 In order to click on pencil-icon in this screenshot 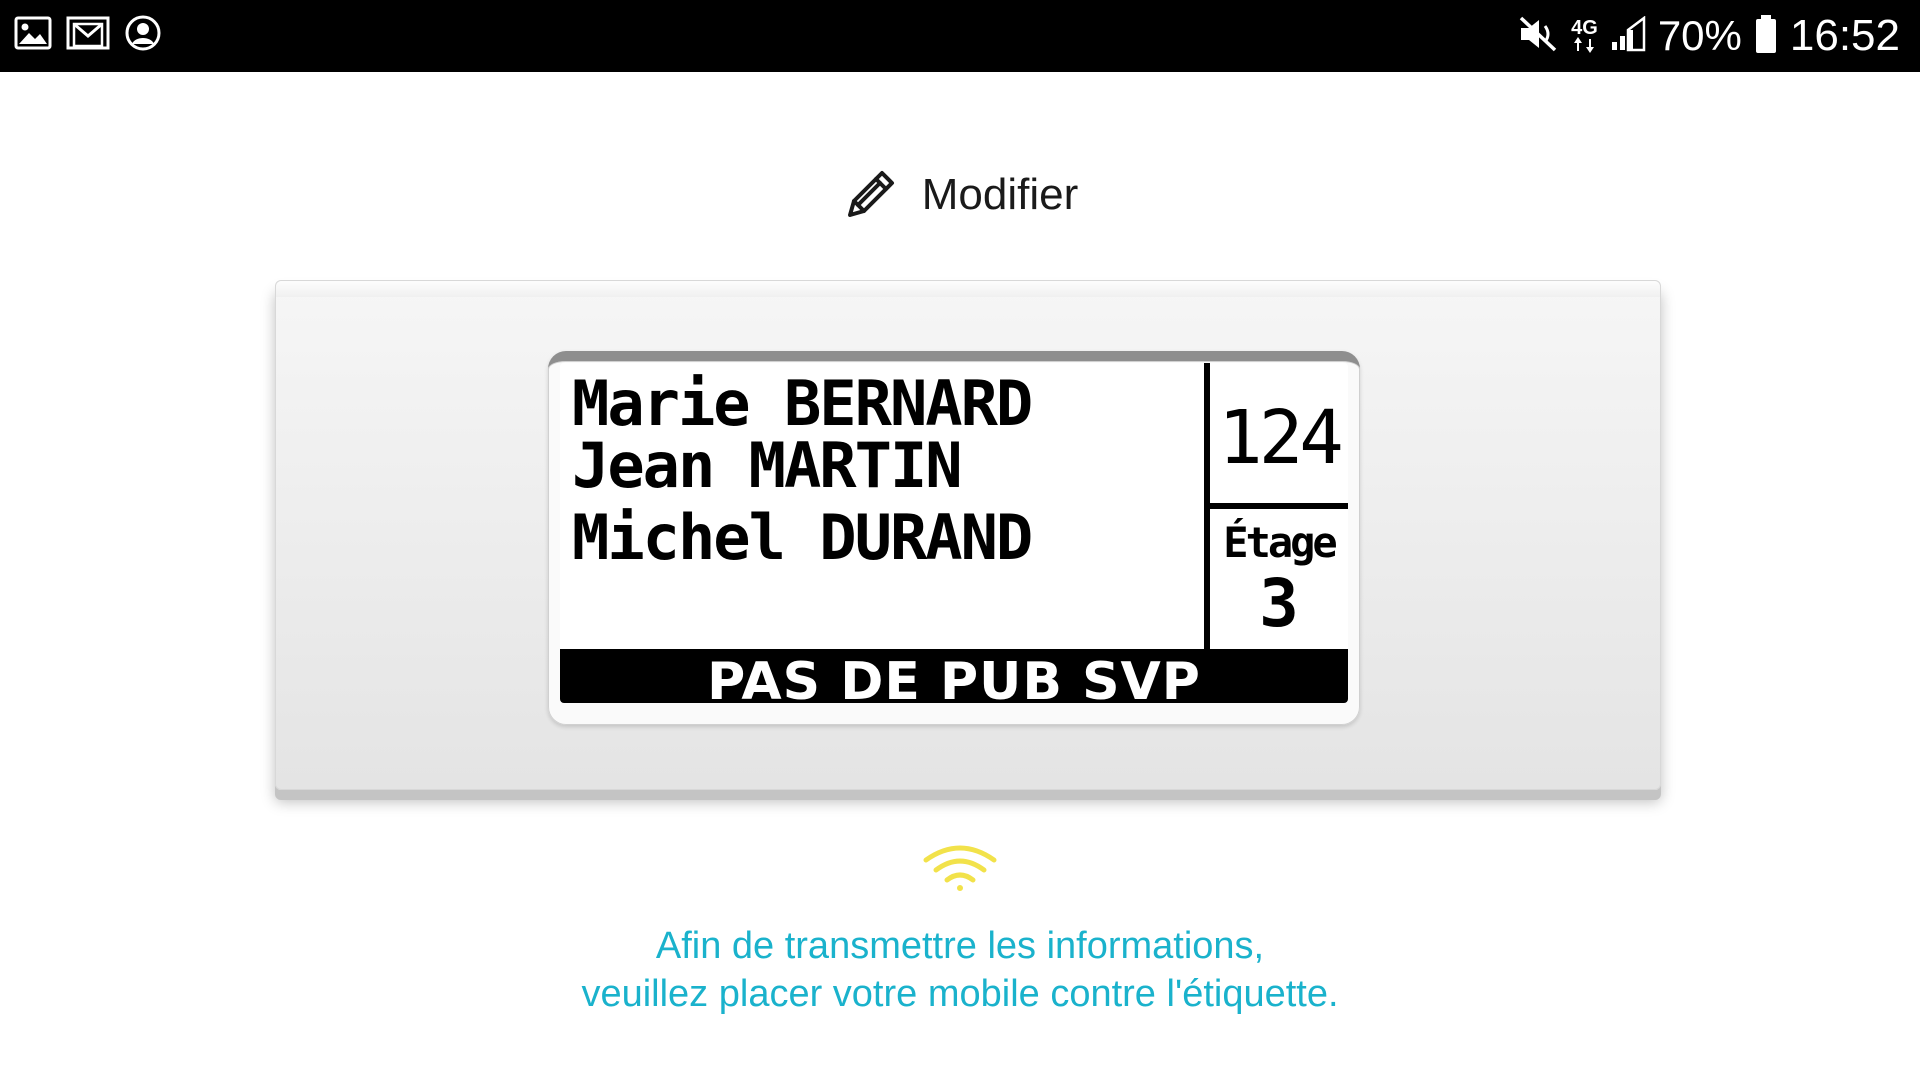, I will do `click(871, 195)`.